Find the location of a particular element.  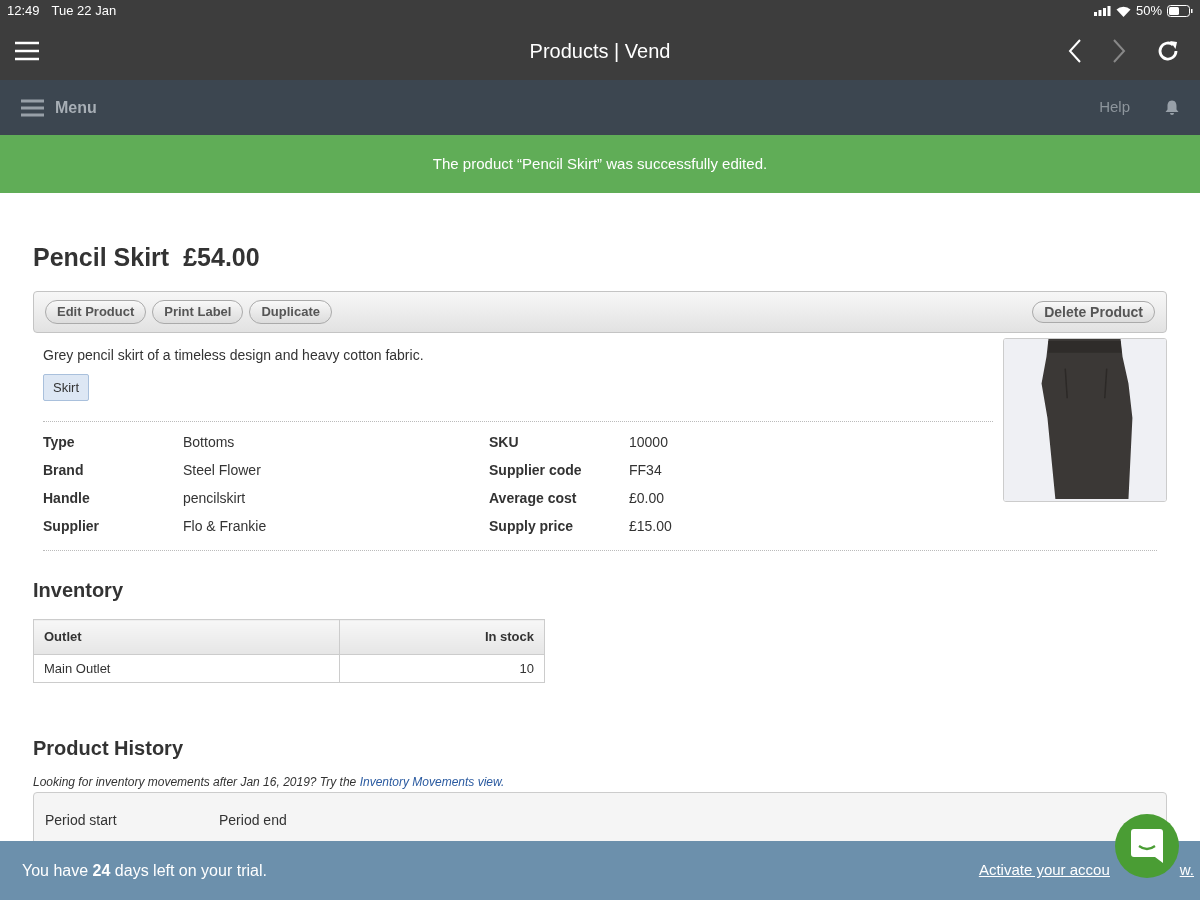

forward-icon is located at coordinates (1119, 51).